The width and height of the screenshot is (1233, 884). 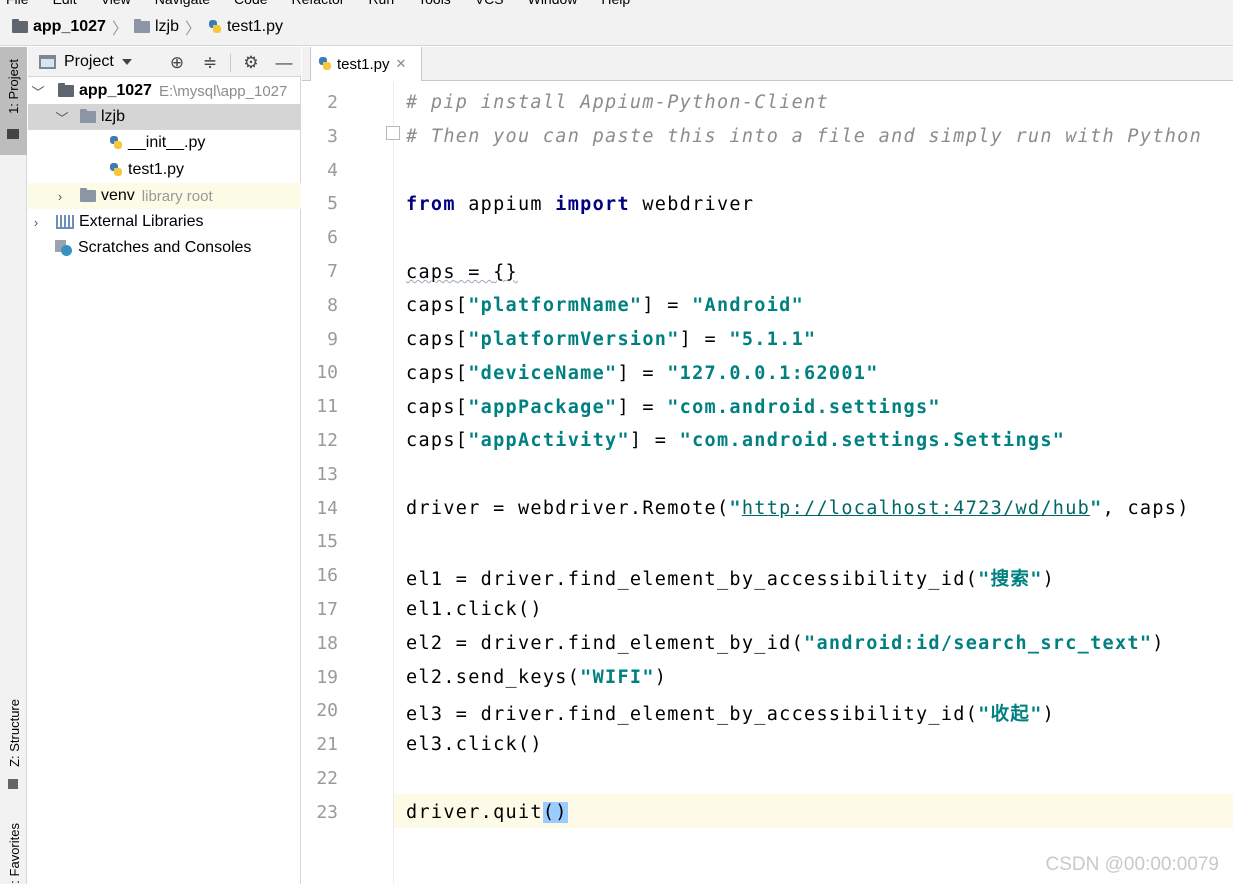 I want to click on menu-item: Code, so click(x=250, y=3).